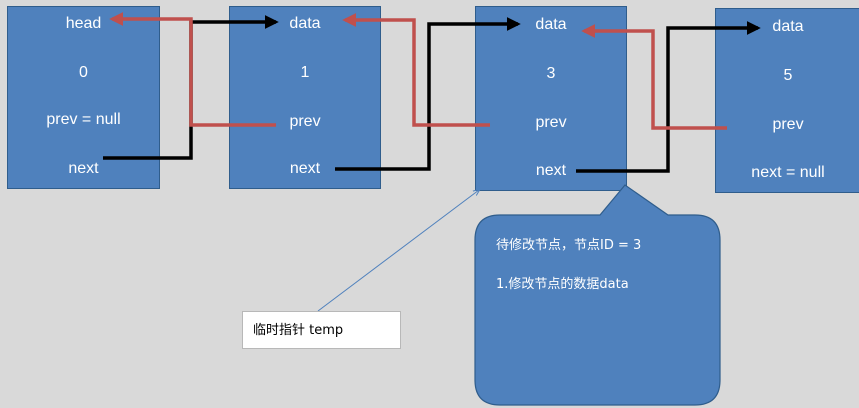 The height and width of the screenshot is (408, 859). I want to click on callout-line-1: 待修改节点，节点ID = 3, so click(569, 245).